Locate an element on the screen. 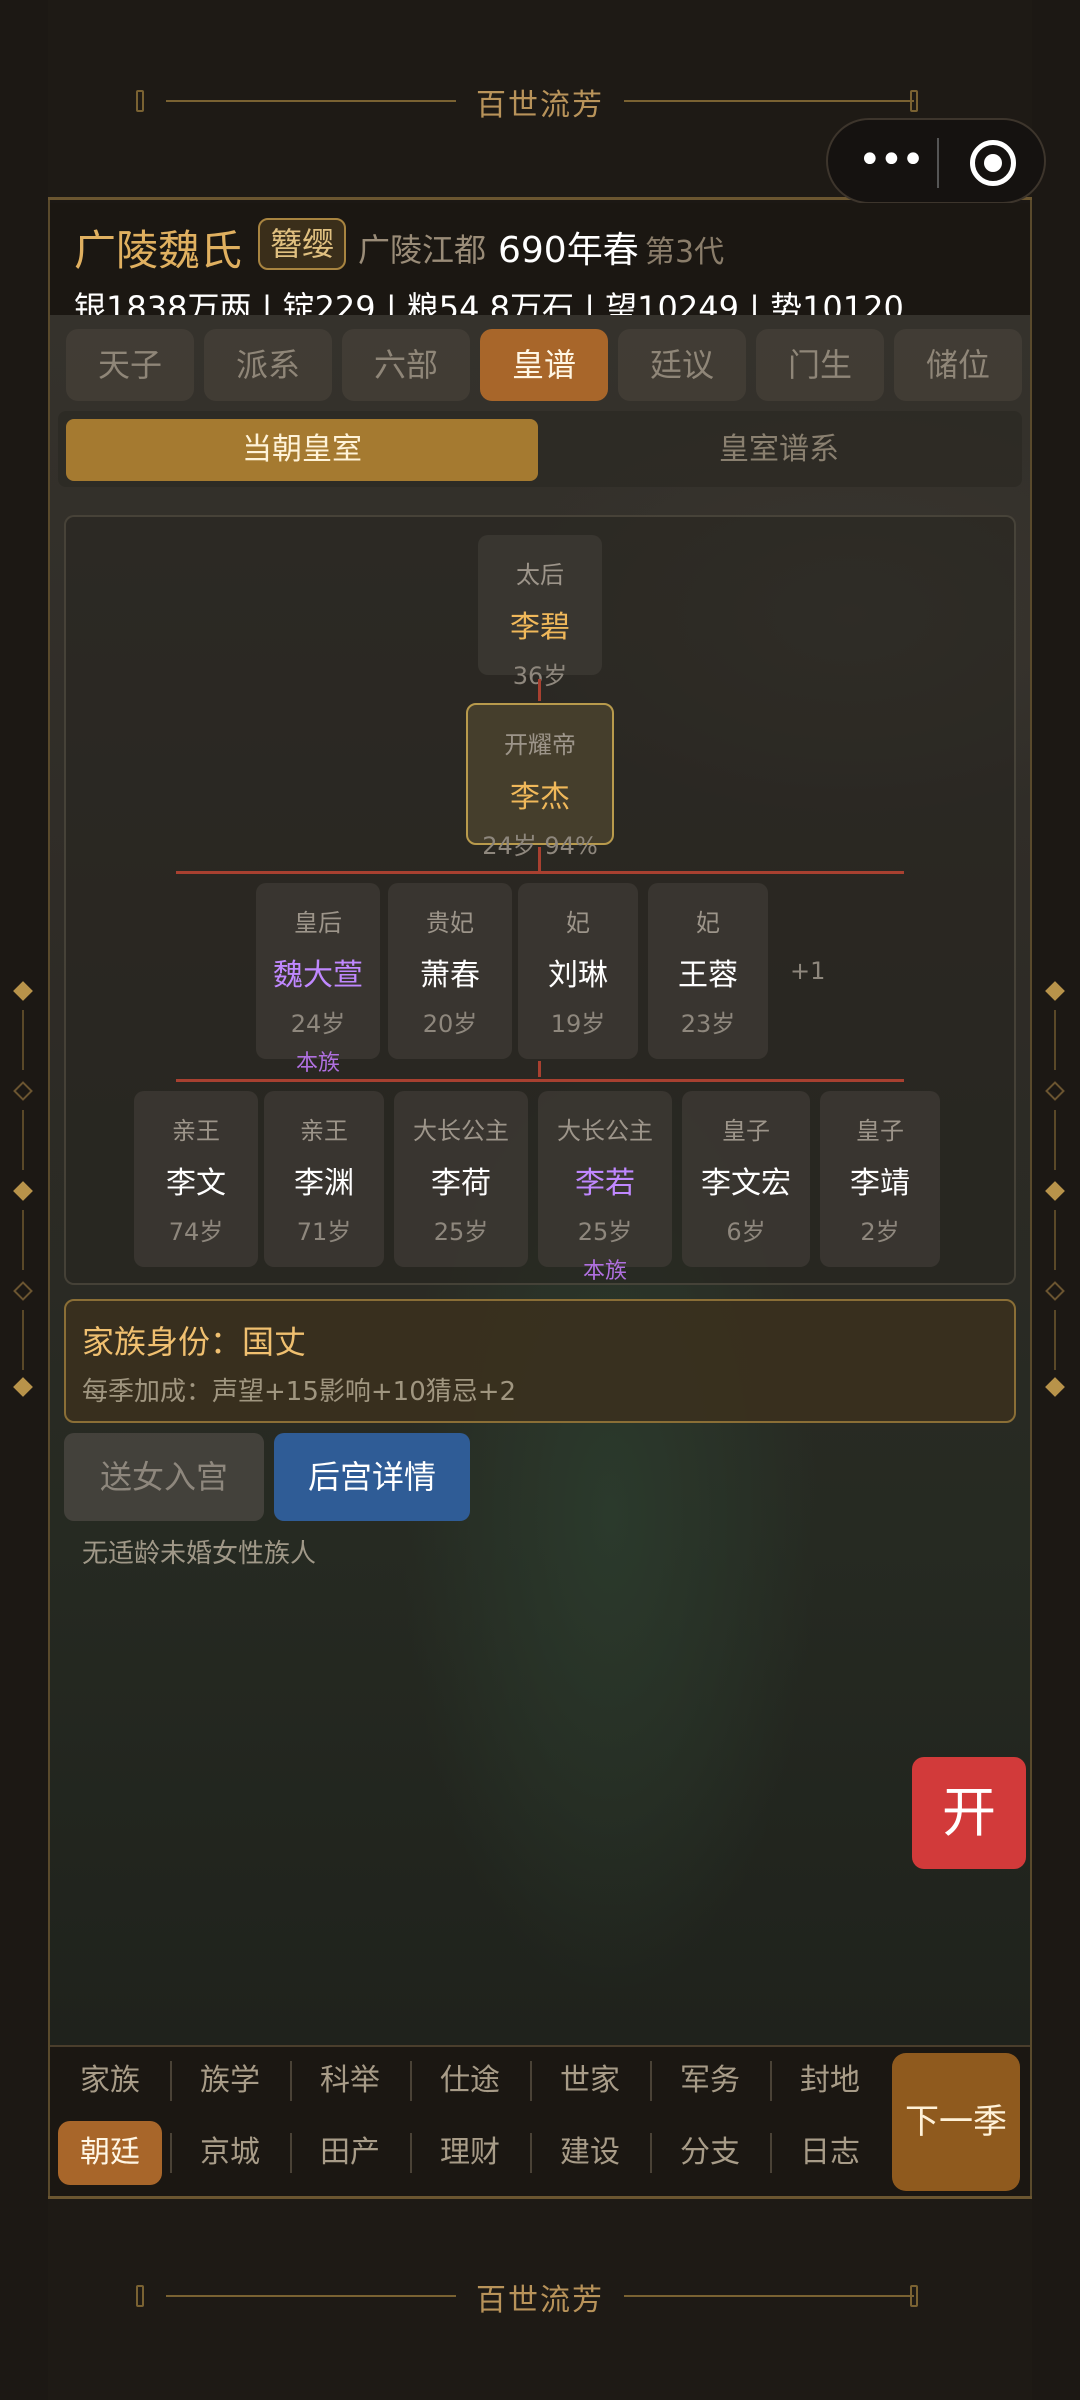 The height and width of the screenshot is (2400, 1080). nav-log: 日志 is located at coordinates (830, 2153).